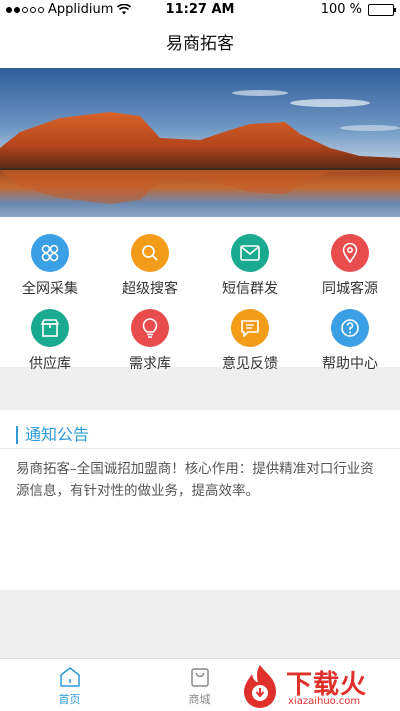  Describe the element at coordinates (50, 364) in the screenshot. I see `feature-label: 供应库` at that location.